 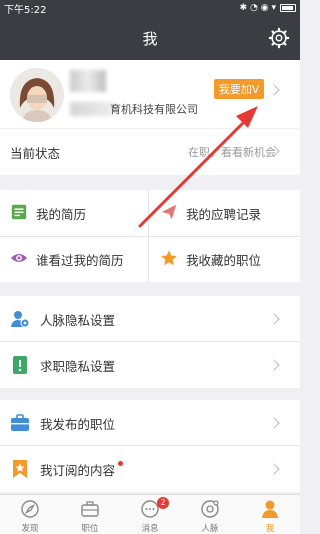 What do you see at coordinates (78, 424) in the screenshot?
I see `posted-jobs-label: 我发布的职位` at bounding box center [78, 424].